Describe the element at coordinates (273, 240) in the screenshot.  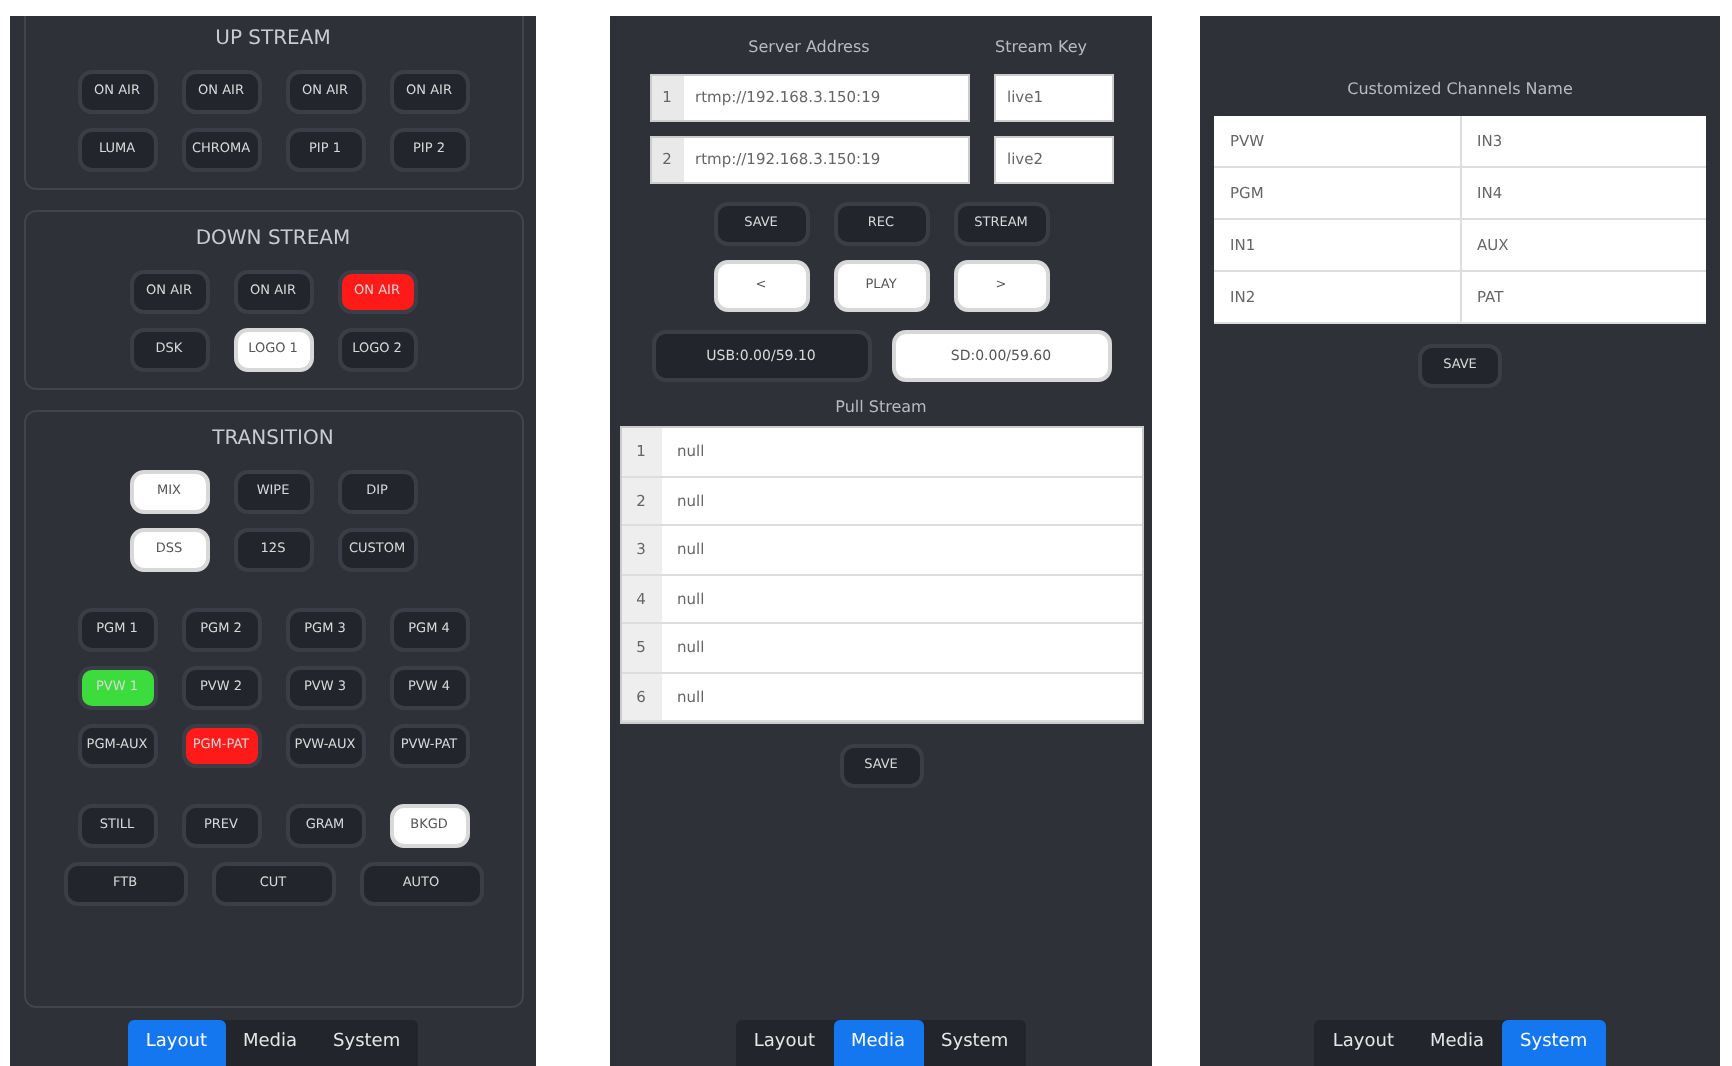
I see `section-title: DOWN STREAM` at that location.